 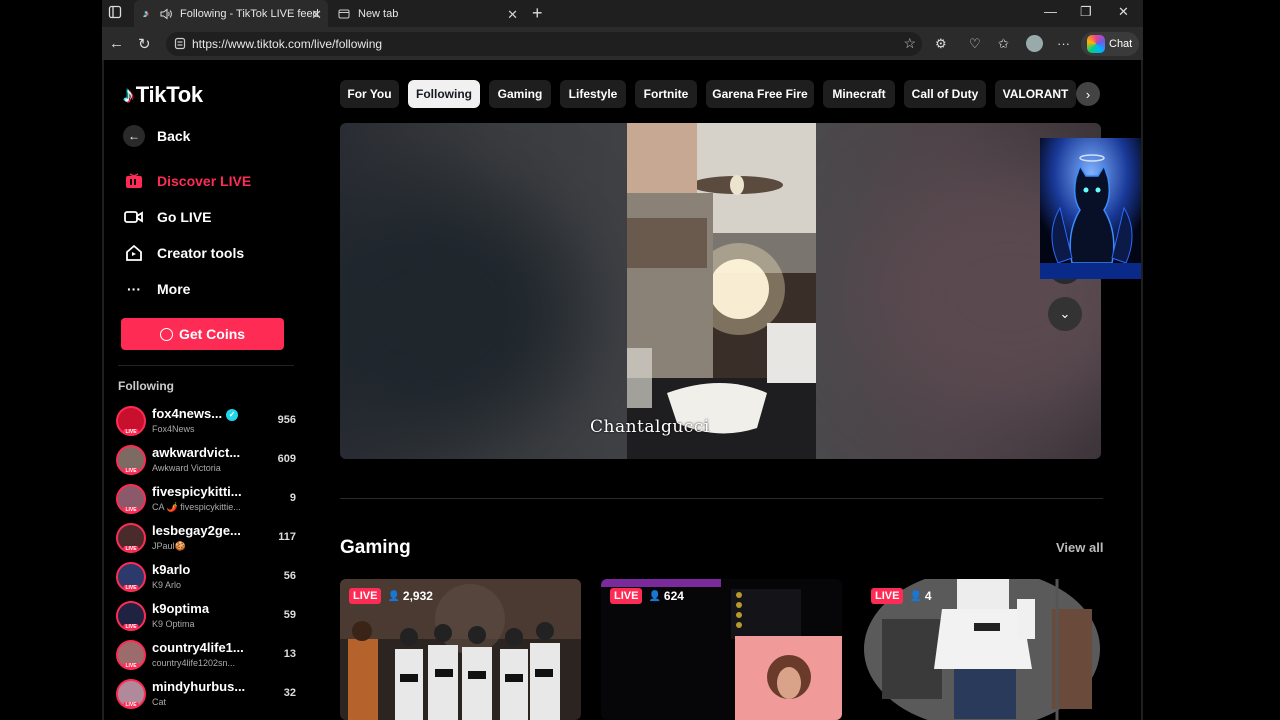 What do you see at coordinates (287, 537) in the screenshot?
I see `viewer-count: 117` at bounding box center [287, 537].